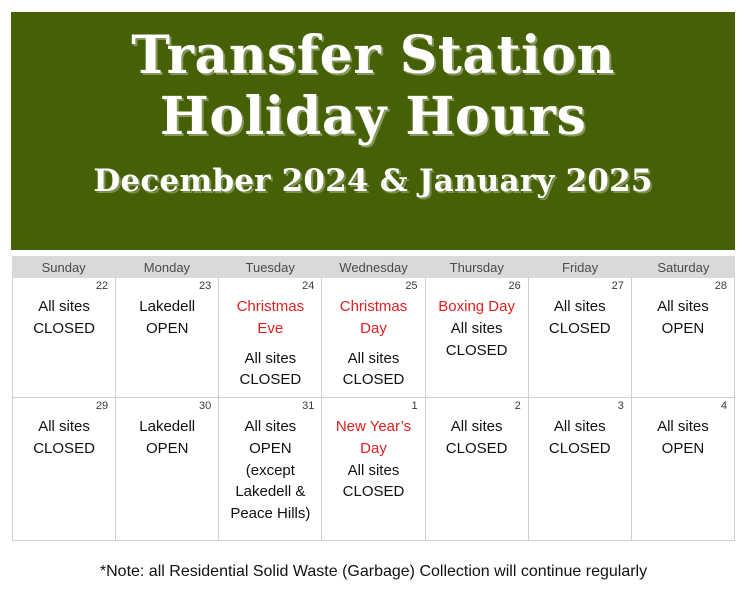 The height and width of the screenshot is (609, 747). I want to click on weekday-header-friday: Friday, so click(580, 267).